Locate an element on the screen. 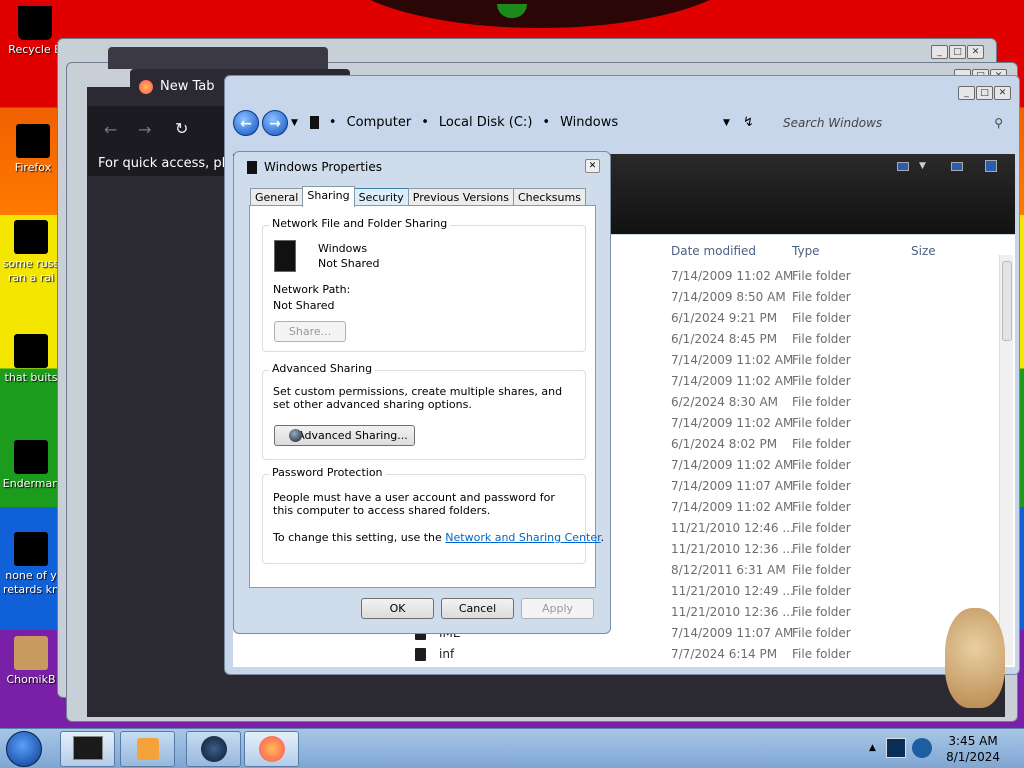 This screenshot has height=768, width=1024. views-icon is located at coordinates (903, 166).